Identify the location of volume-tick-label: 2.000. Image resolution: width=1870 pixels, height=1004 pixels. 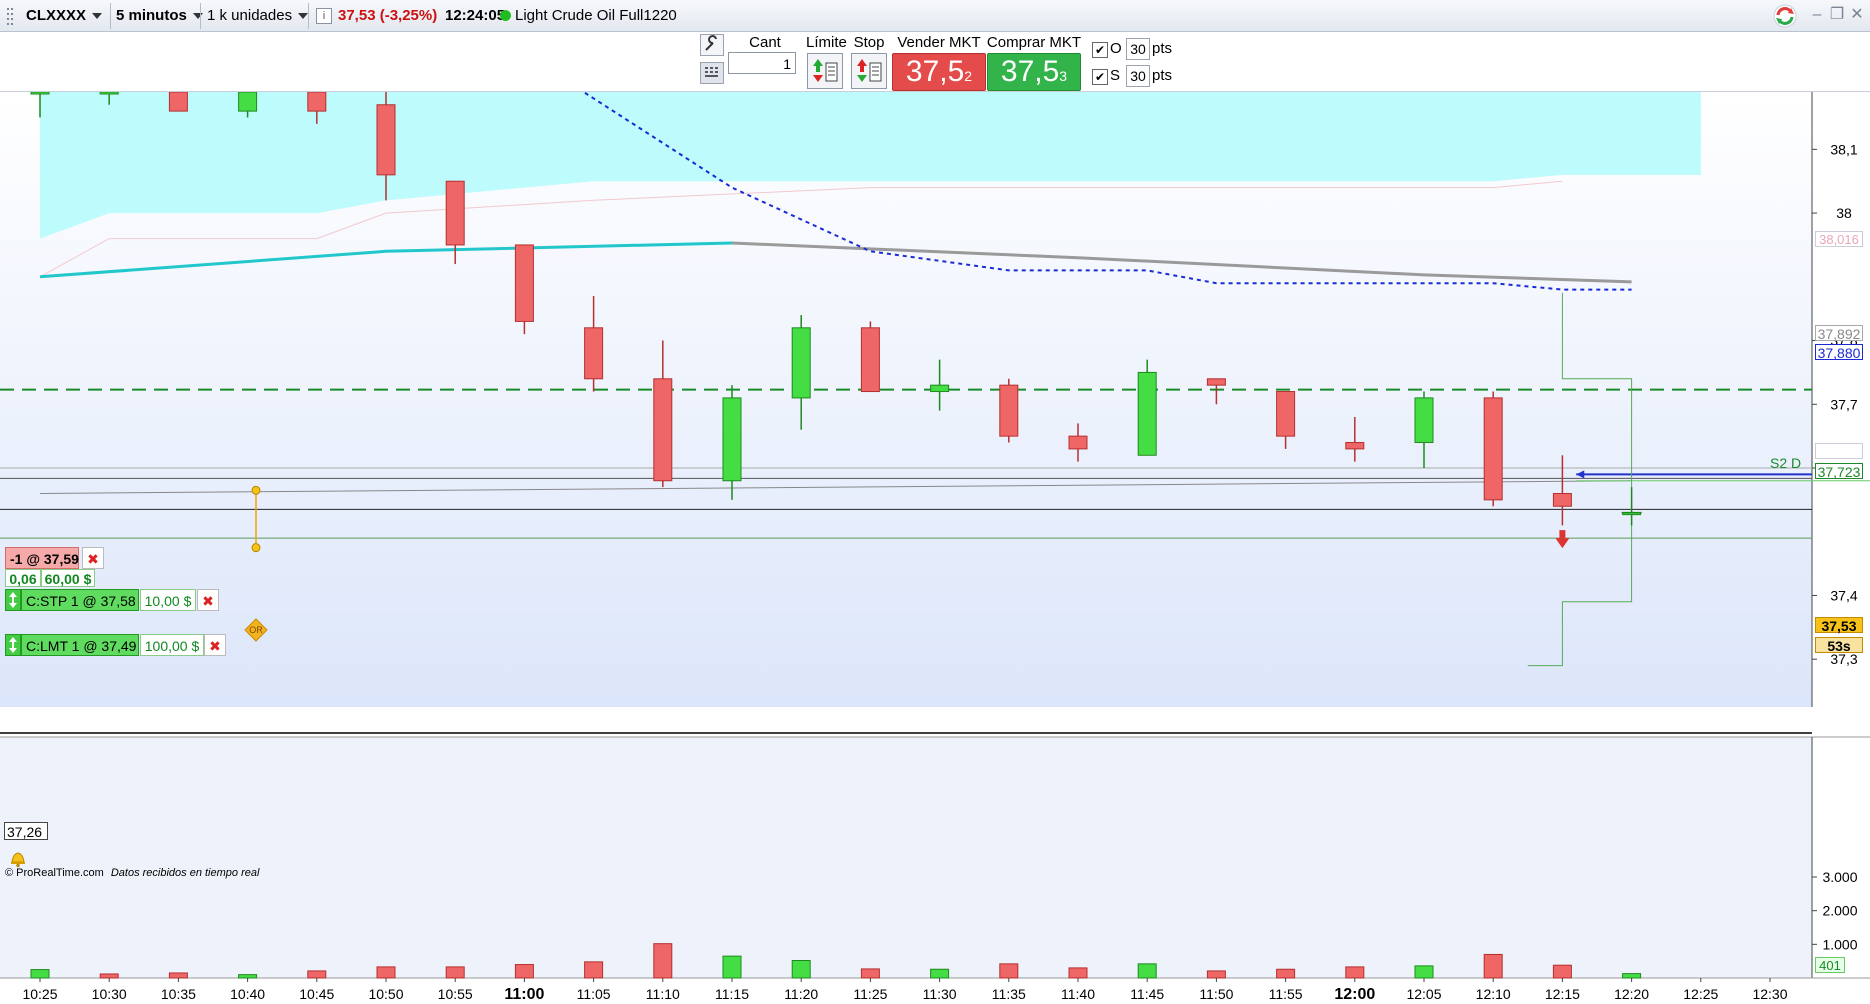
(1839, 911).